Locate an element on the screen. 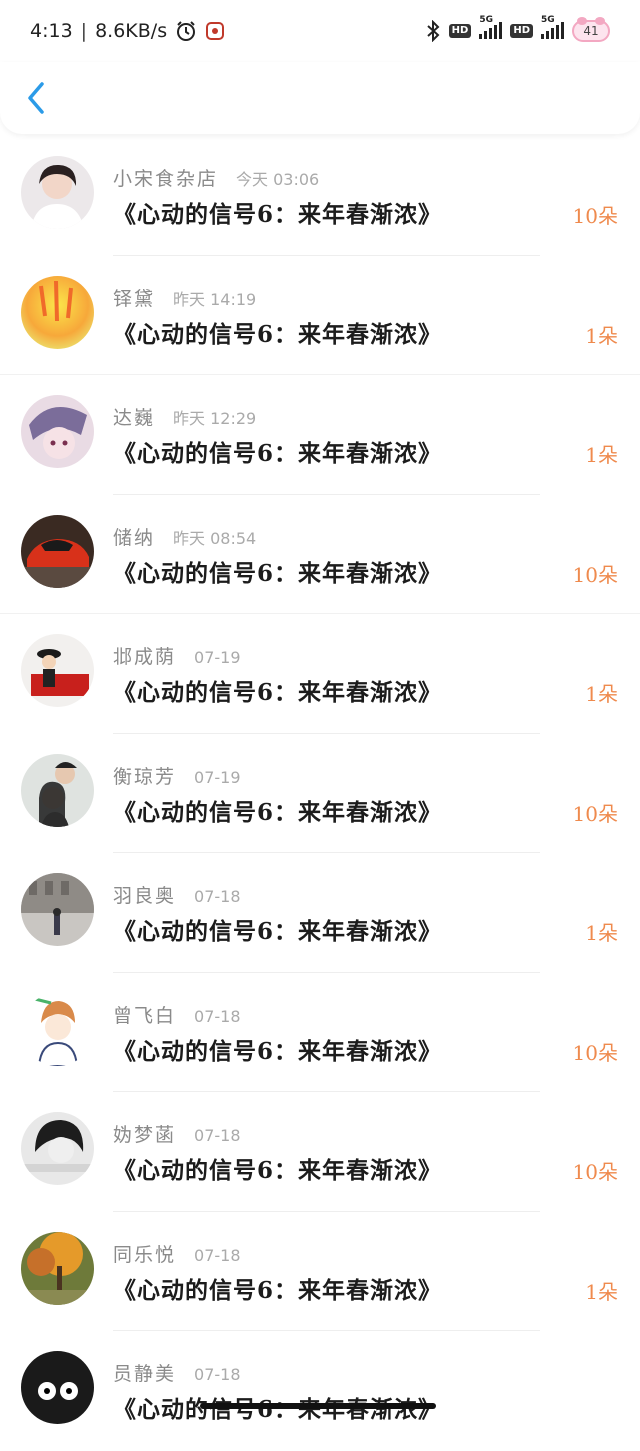 The width and height of the screenshot is (640, 1451). sender-line: 达巍 昨天 12:29 is located at coordinates (184, 416).